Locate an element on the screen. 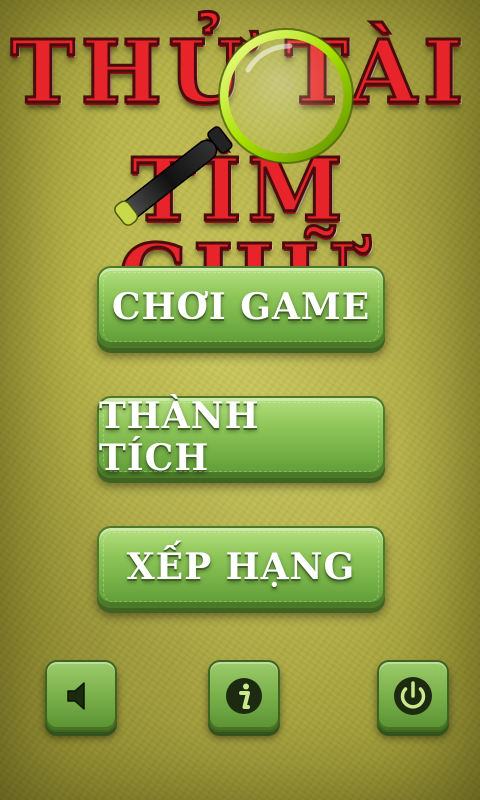 Image resolution: width=480 pixels, height=800 pixels. power-button is located at coordinates (413, 696).